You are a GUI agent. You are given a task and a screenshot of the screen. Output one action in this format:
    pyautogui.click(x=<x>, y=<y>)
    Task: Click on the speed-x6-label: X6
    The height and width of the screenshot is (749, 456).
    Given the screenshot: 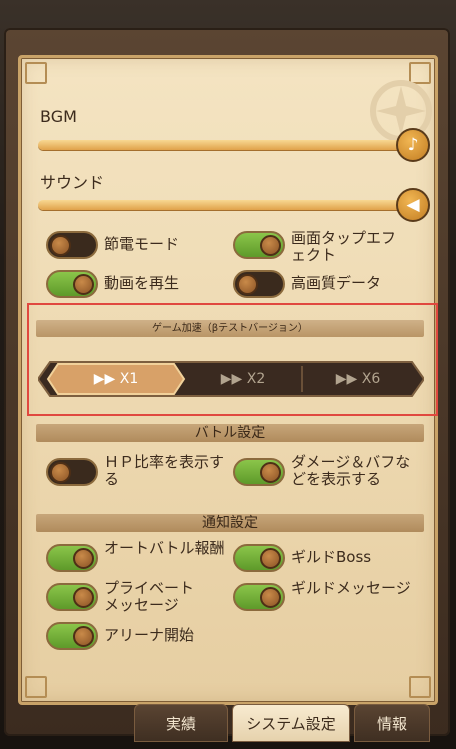 What is the action you would take?
    pyautogui.click(x=371, y=379)
    